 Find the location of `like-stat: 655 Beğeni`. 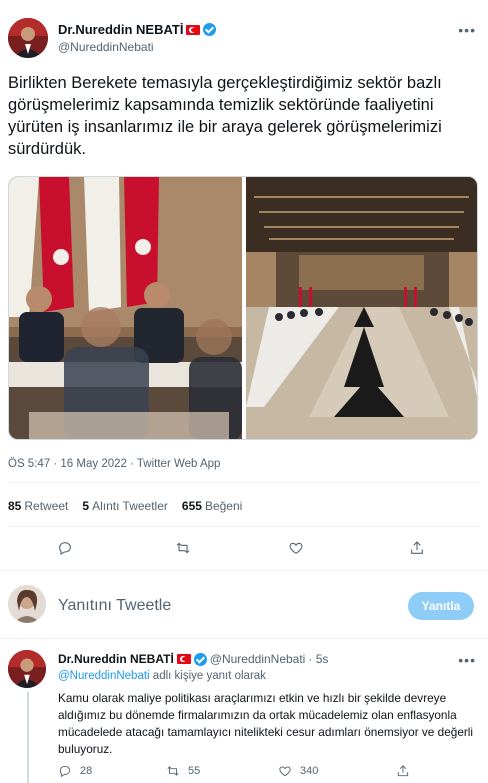

like-stat: 655 Beğeni is located at coordinates (212, 506).